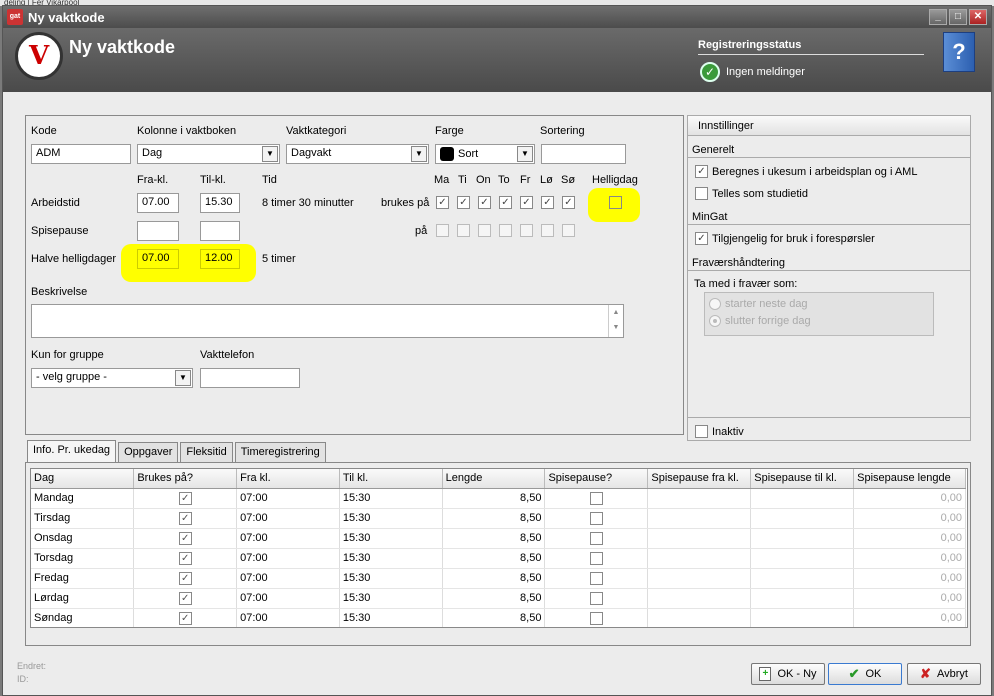 The width and height of the screenshot is (994, 696). I want to click on kolonne-select: Dag ▼, so click(208, 154).